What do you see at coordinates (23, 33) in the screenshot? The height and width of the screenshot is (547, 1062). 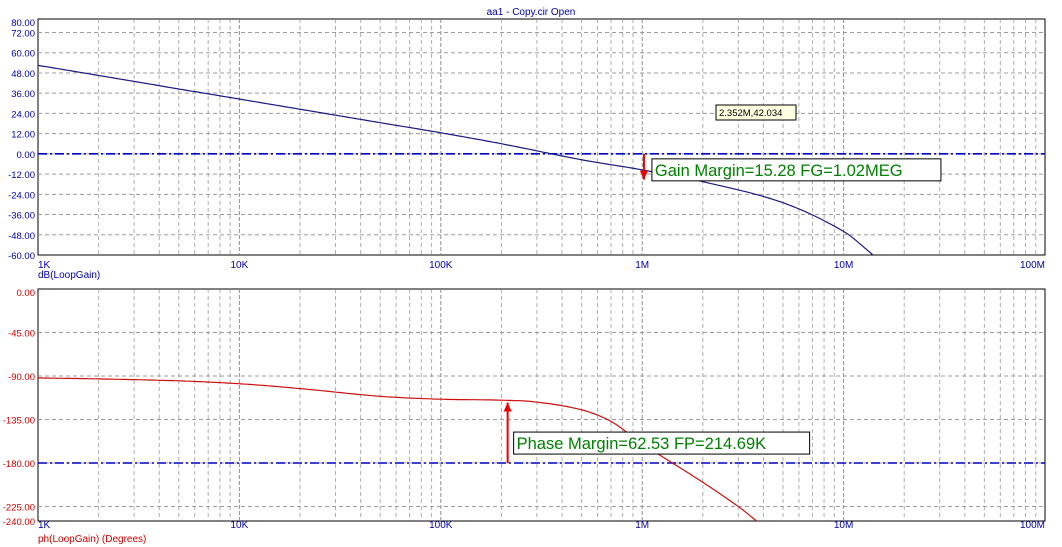 I see `y-tick-label: 72.00` at bounding box center [23, 33].